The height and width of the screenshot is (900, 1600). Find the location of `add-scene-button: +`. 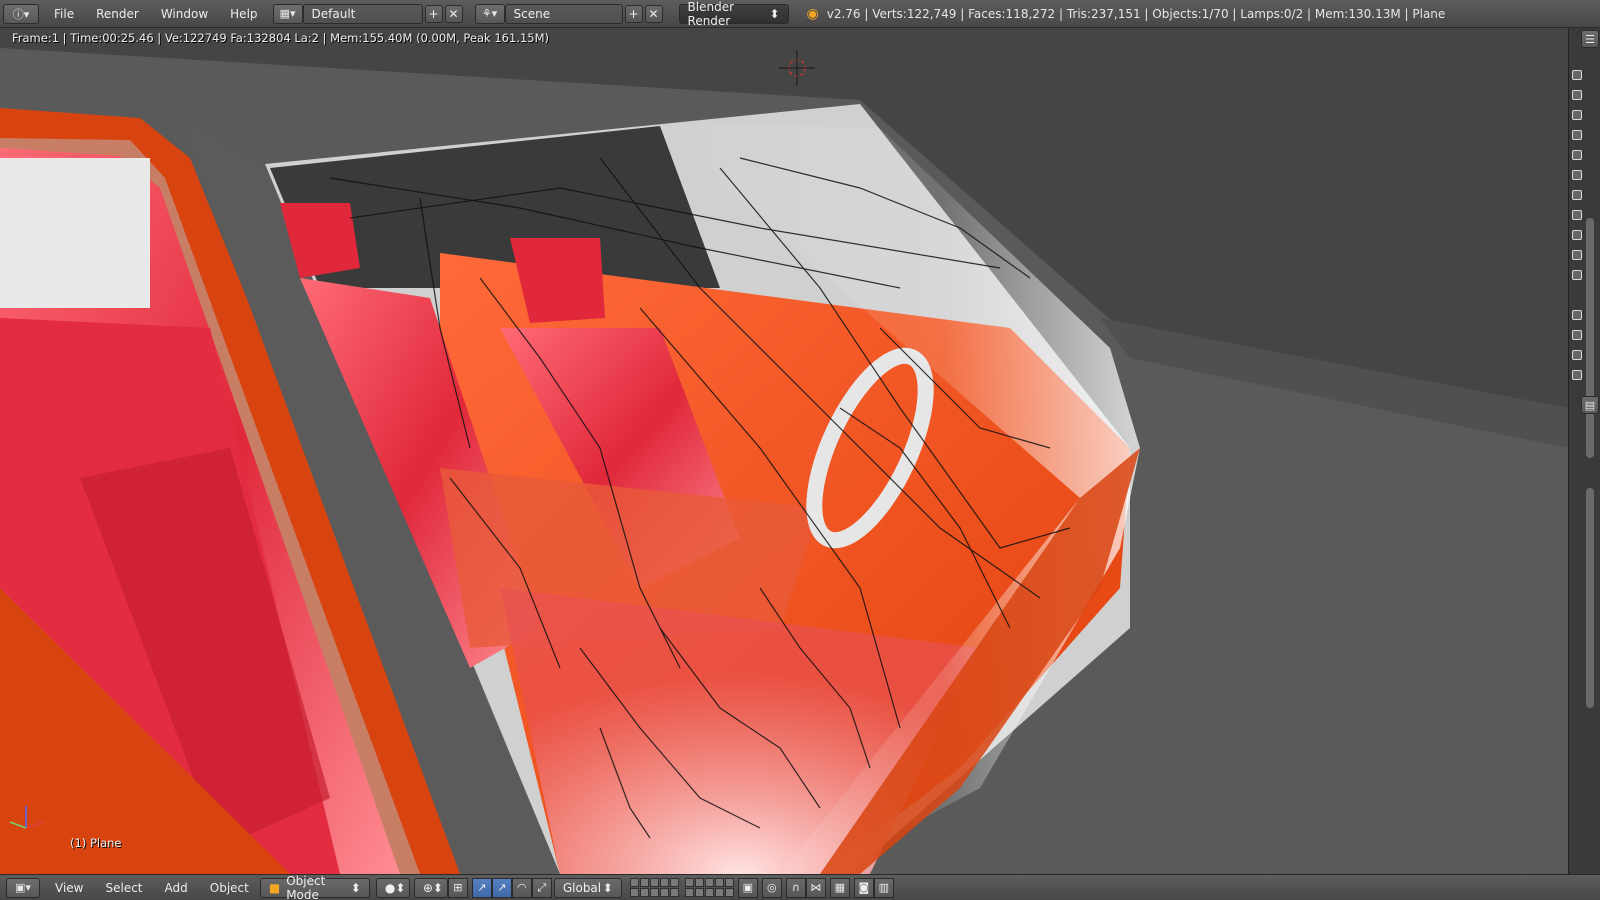

add-scene-button: + is located at coordinates (633, 13).